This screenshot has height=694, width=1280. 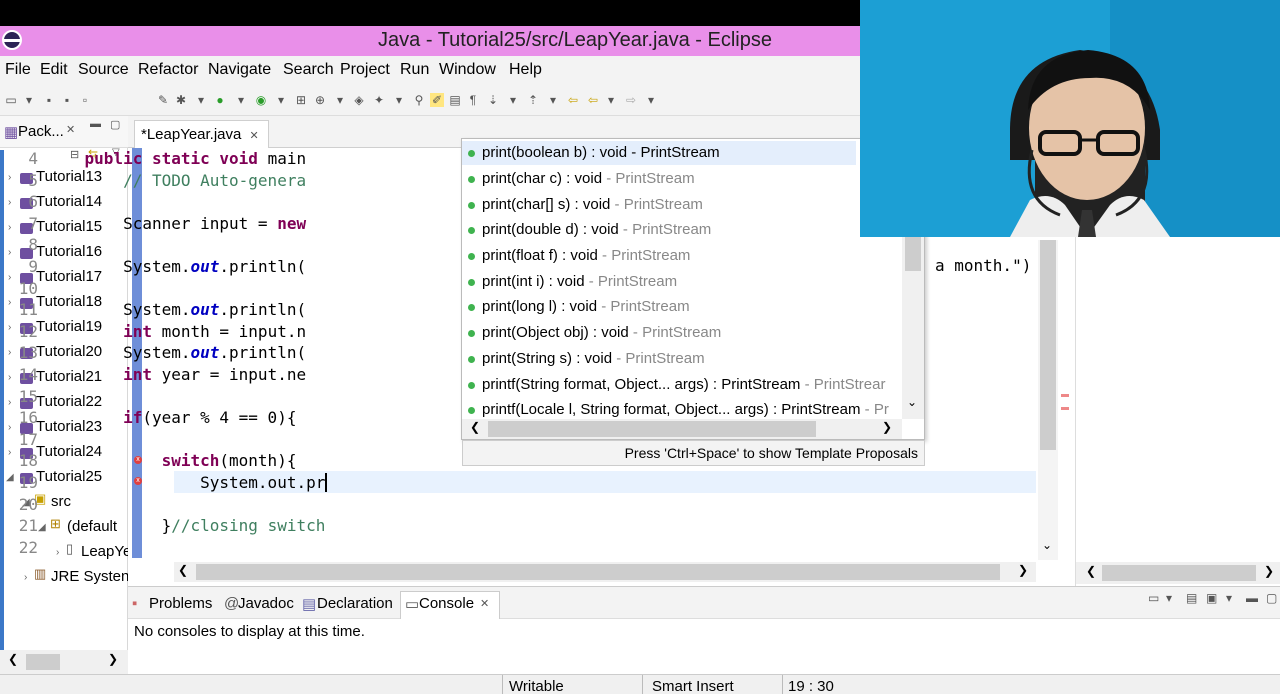 What do you see at coordinates (365, 70) in the screenshot?
I see `menu-project: Project` at bounding box center [365, 70].